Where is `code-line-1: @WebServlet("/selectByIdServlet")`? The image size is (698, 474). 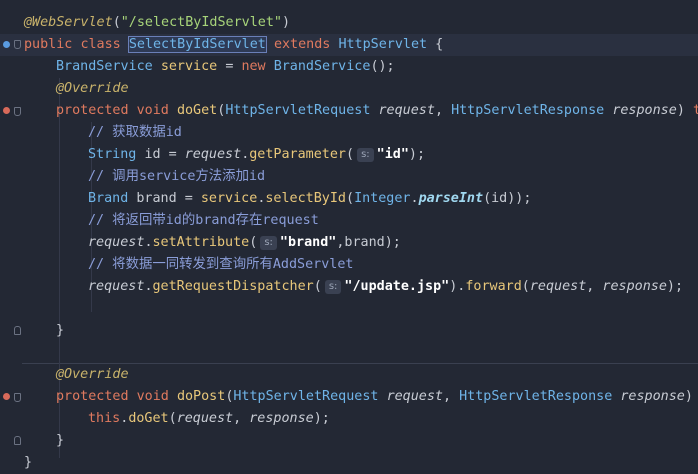
code-line-1: @WebServlet("/selectByIdServlet") is located at coordinates (157, 23).